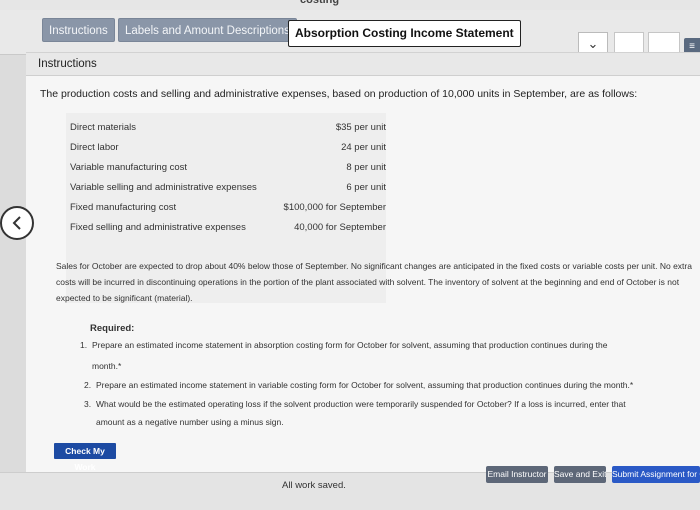 Image resolution: width=700 pixels, height=510 pixels. What do you see at coordinates (112, 328) in the screenshot?
I see `required-title: Required:` at bounding box center [112, 328].